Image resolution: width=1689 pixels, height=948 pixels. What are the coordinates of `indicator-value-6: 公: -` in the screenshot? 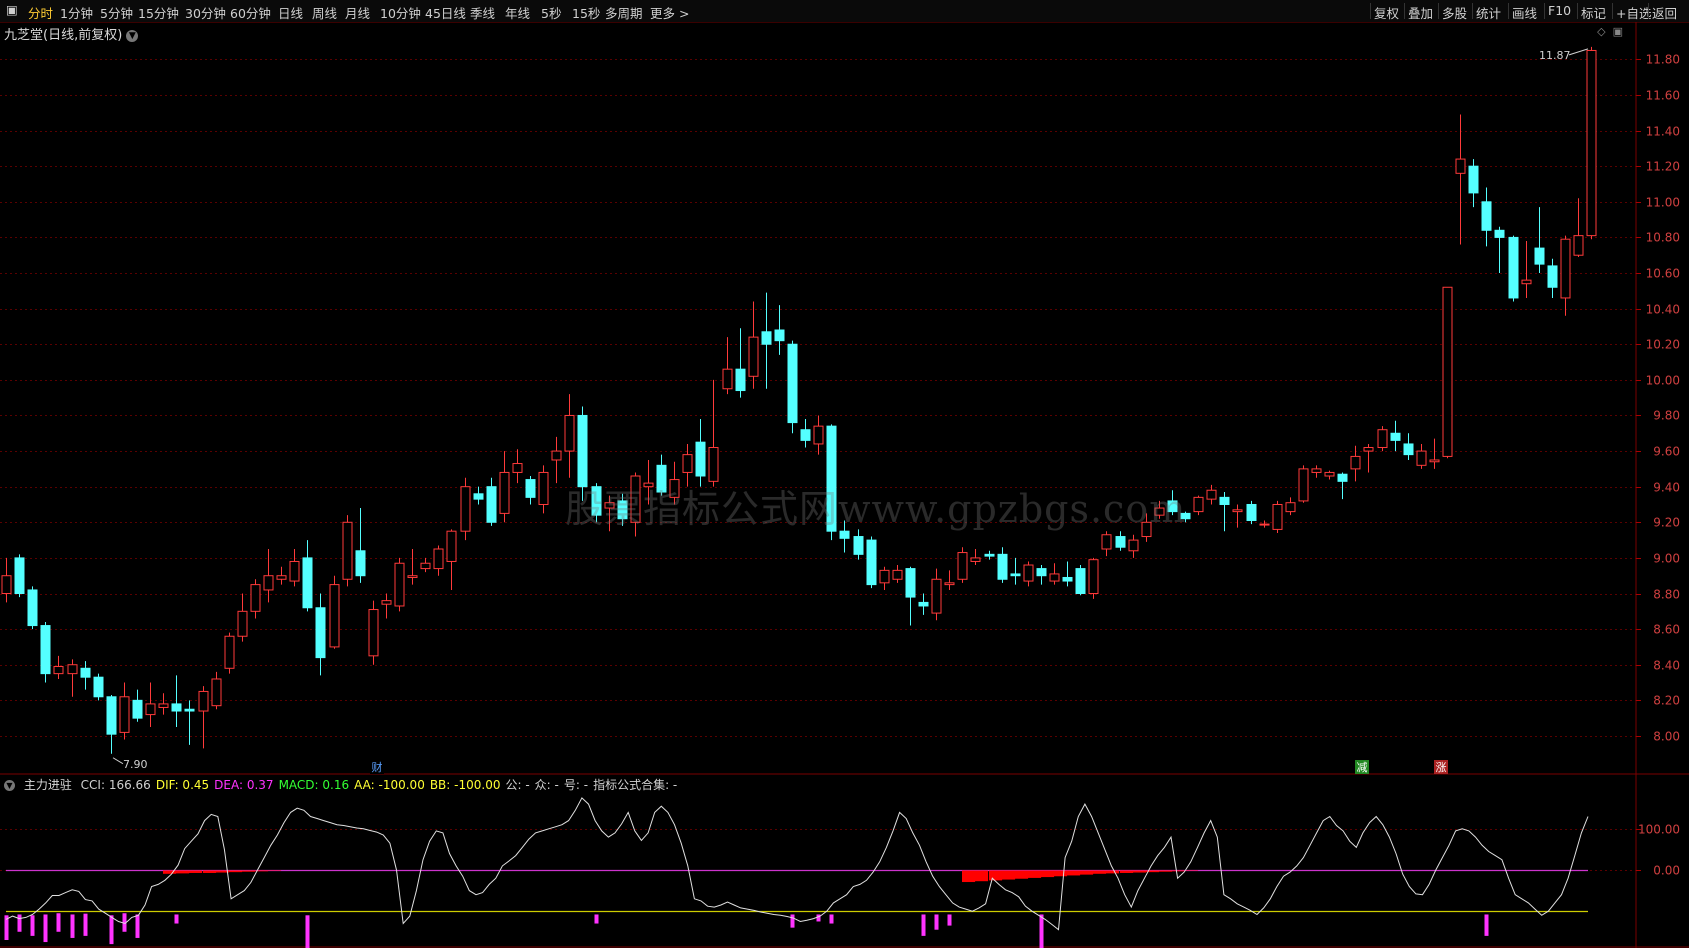 It's located at (517, 785).